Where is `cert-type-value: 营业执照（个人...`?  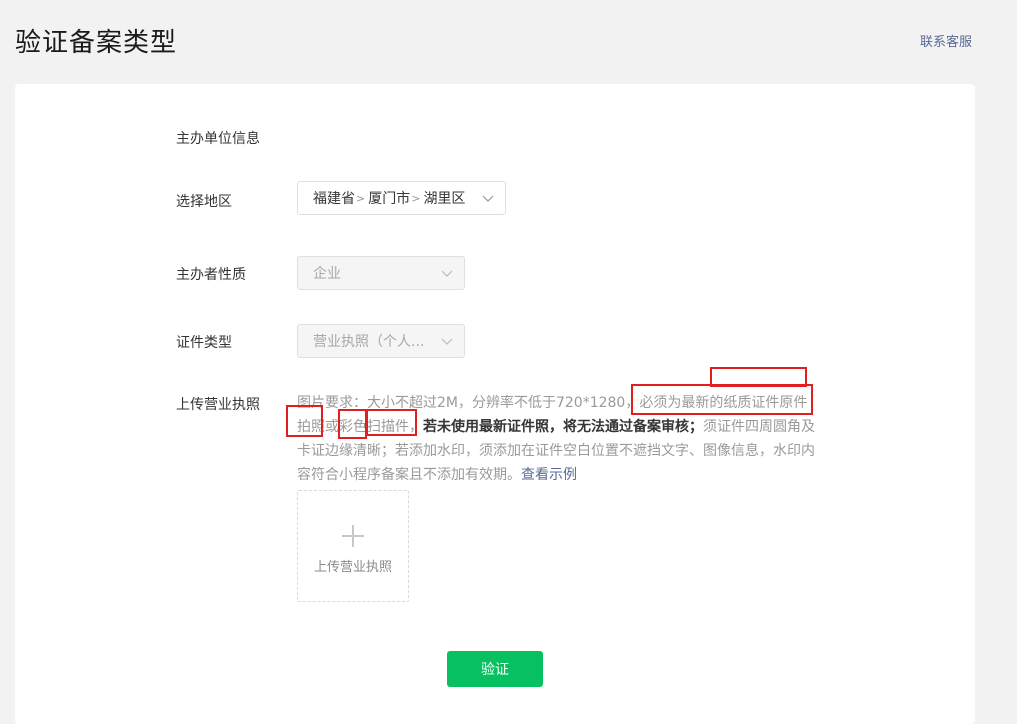
cert-type-value: 营业执照（个人... is located at coordinates (369, 342).